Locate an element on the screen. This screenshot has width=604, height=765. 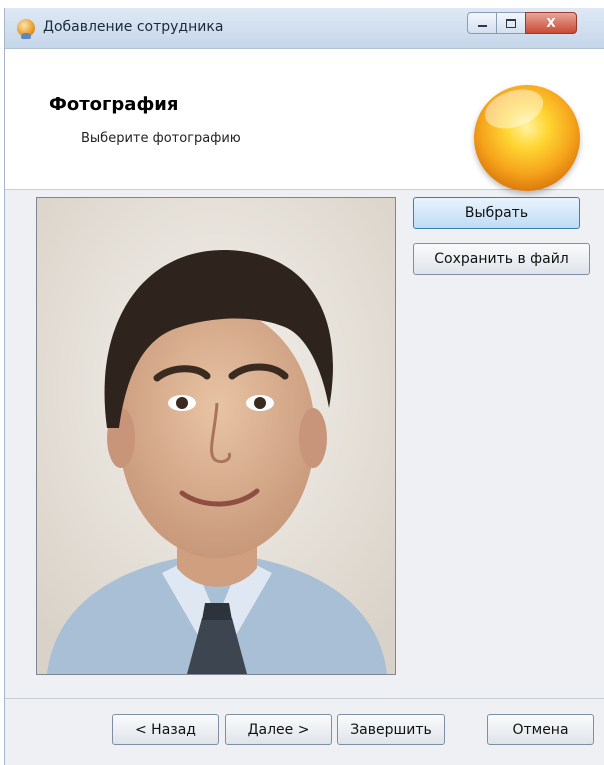
save-to-file-button: Сохранить в файл is located at coordinates (501, 259).